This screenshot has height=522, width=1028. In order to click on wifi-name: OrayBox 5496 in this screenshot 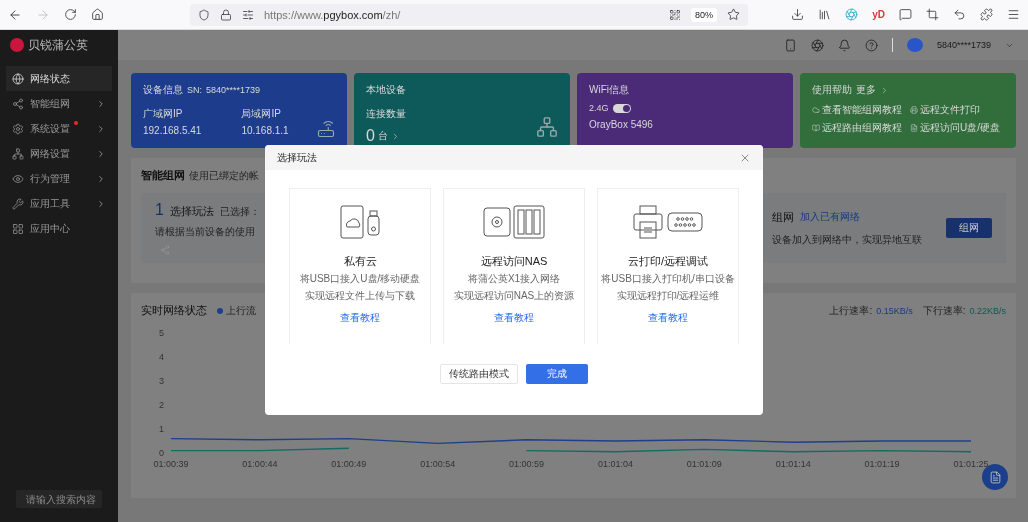, I will do `click(621, 124)`.